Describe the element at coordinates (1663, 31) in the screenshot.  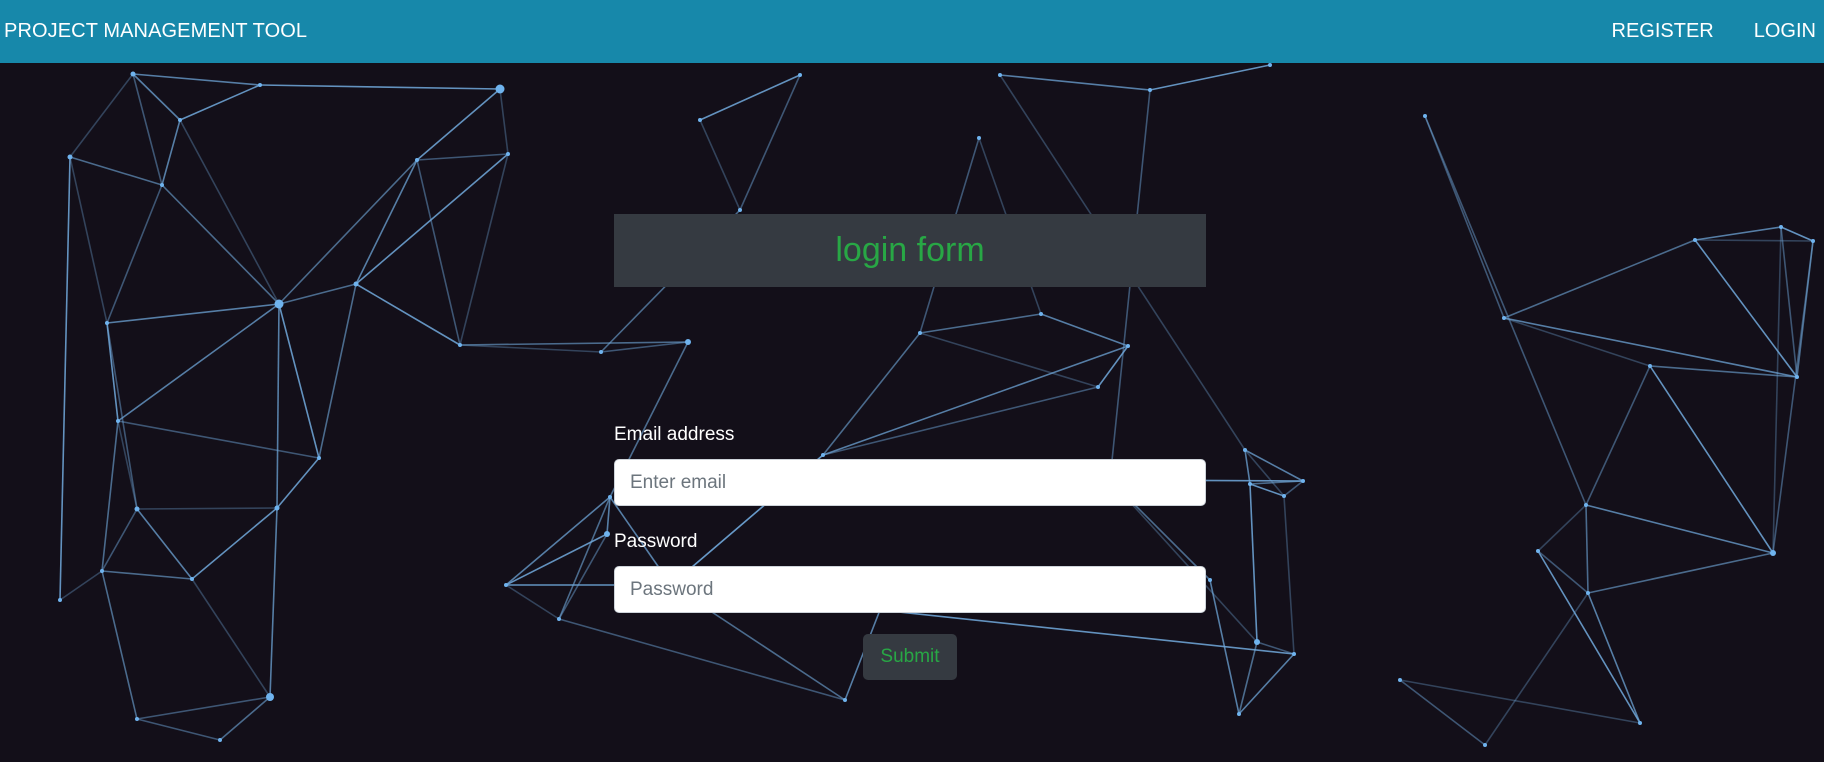
I see `register-link: REGISTER` at that location.